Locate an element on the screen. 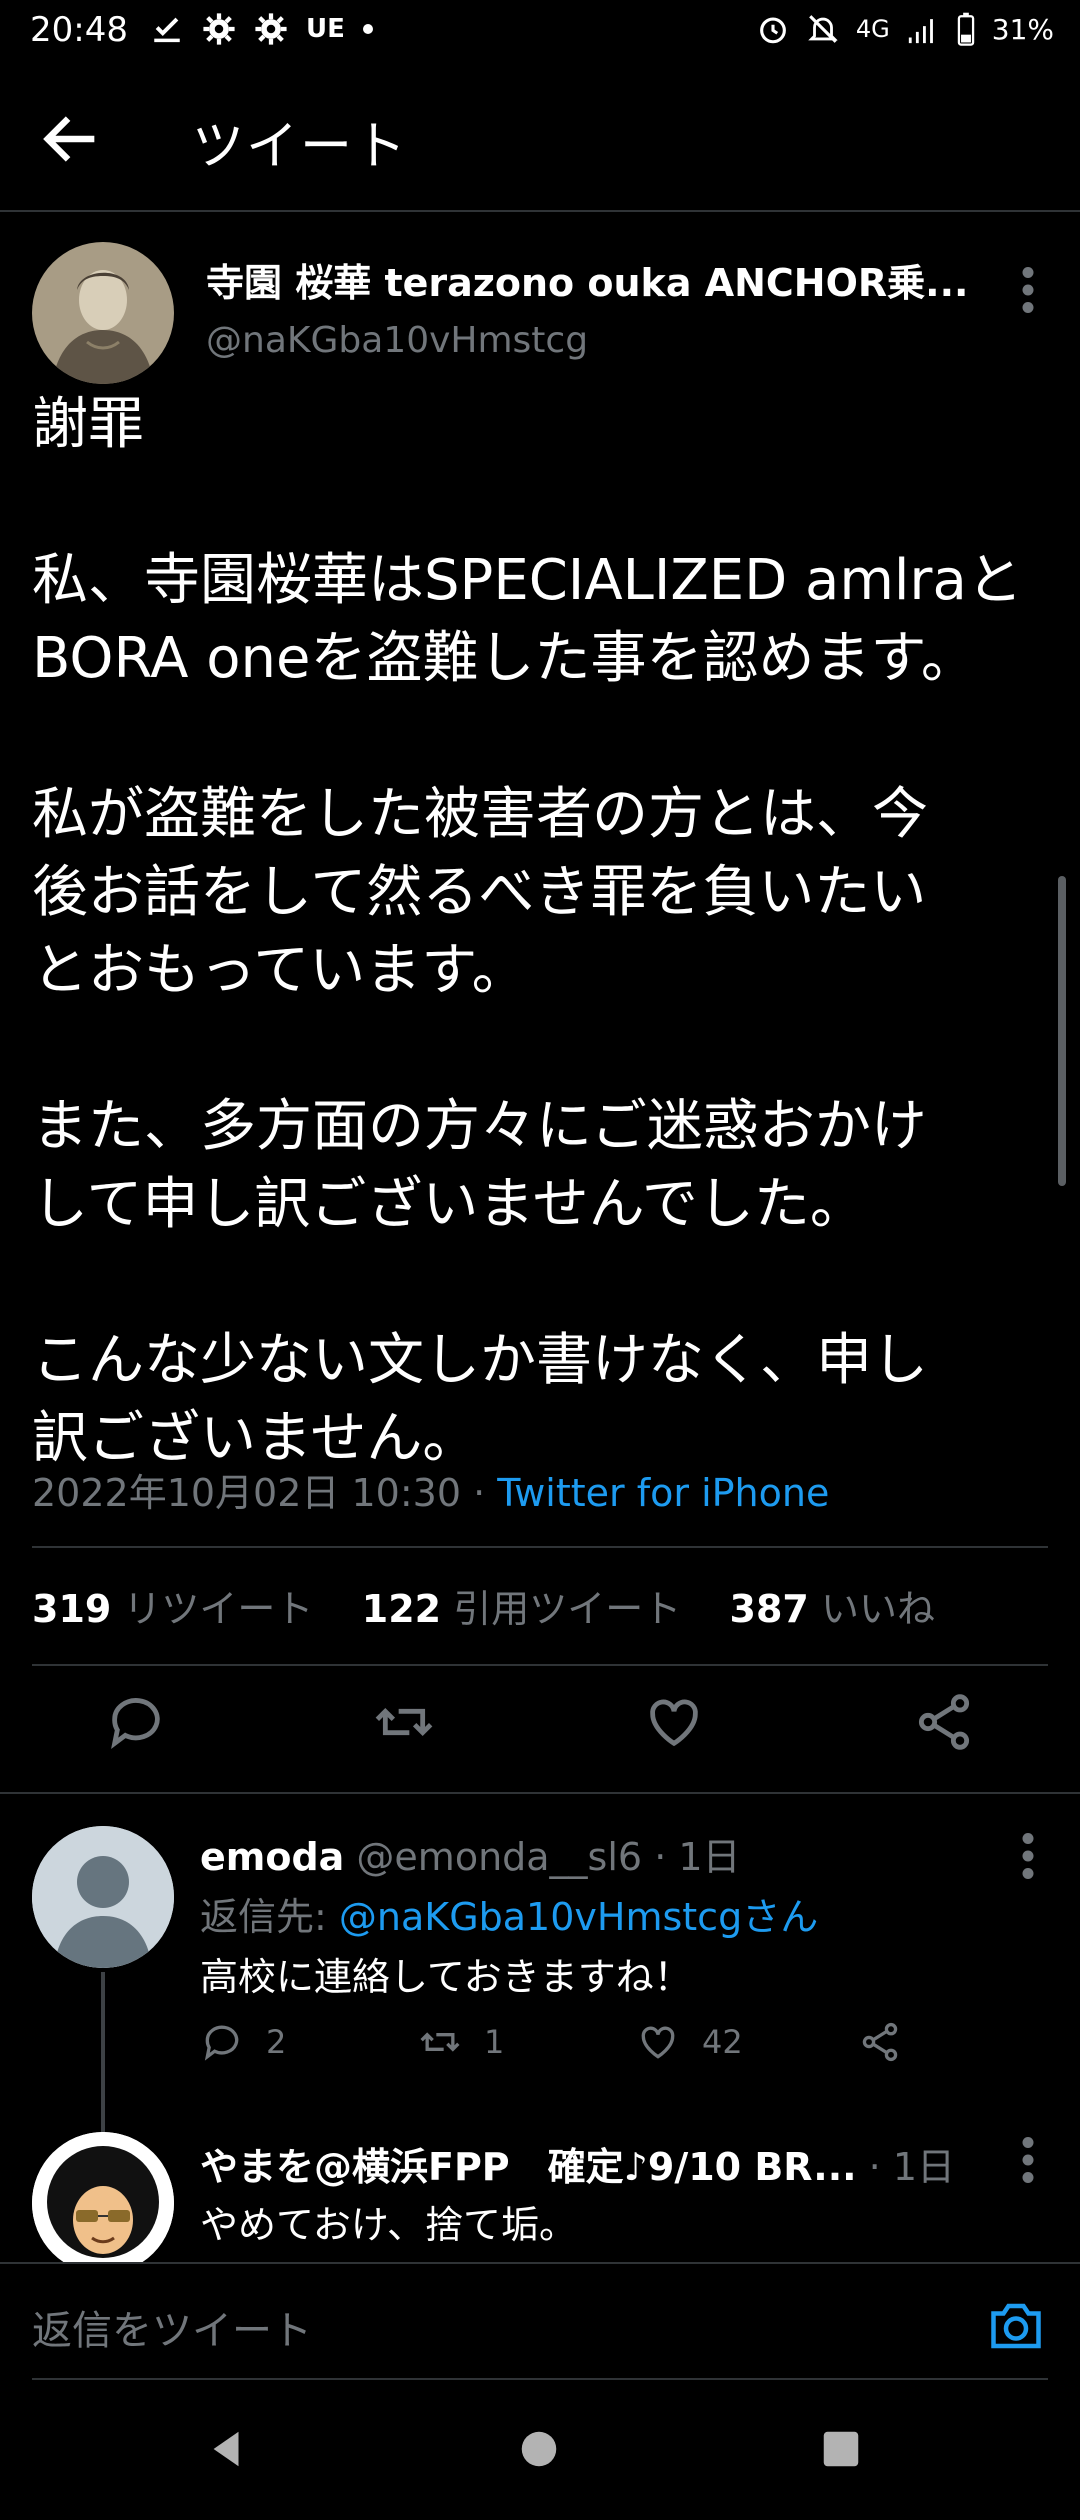 The height and width of the screenshot is (2520, 1080). reply-to-label: 返信先: is located at coordinates (263, 1917).